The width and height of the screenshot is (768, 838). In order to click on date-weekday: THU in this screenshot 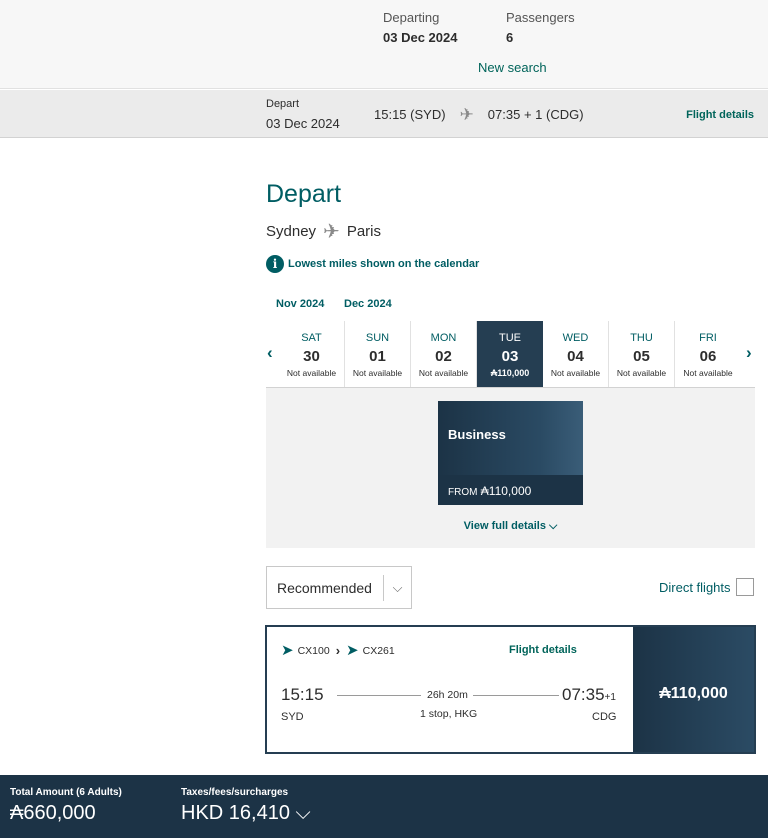, I will do `click(641, 338)`.